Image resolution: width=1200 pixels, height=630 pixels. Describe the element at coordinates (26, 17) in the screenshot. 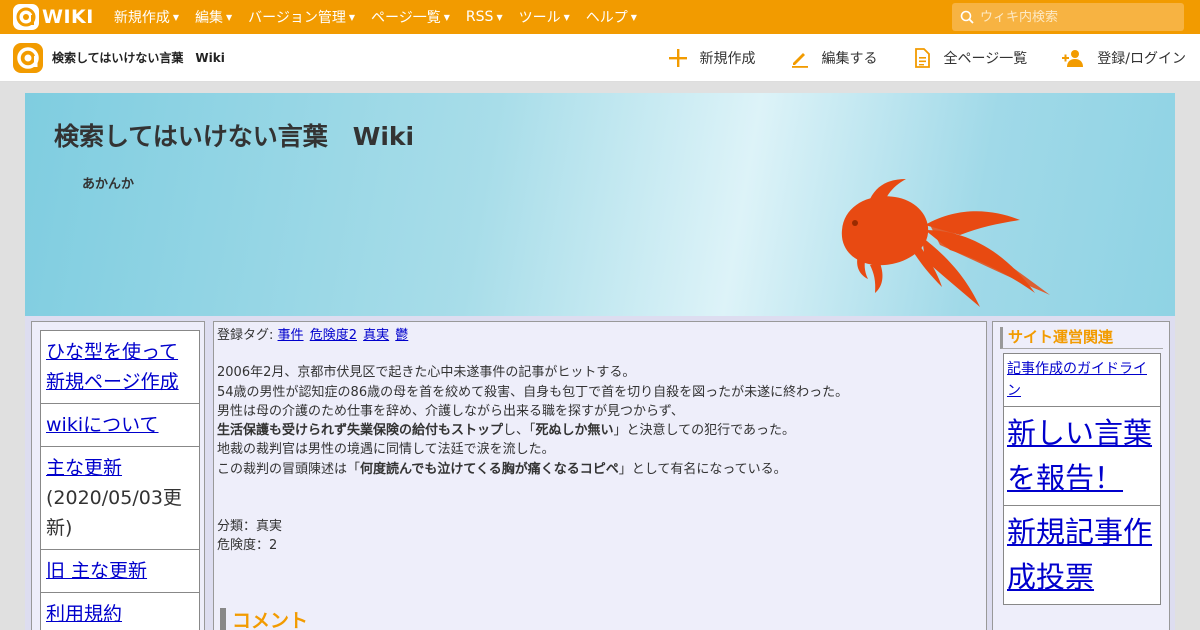

I see `at-logo-icon` at that location.